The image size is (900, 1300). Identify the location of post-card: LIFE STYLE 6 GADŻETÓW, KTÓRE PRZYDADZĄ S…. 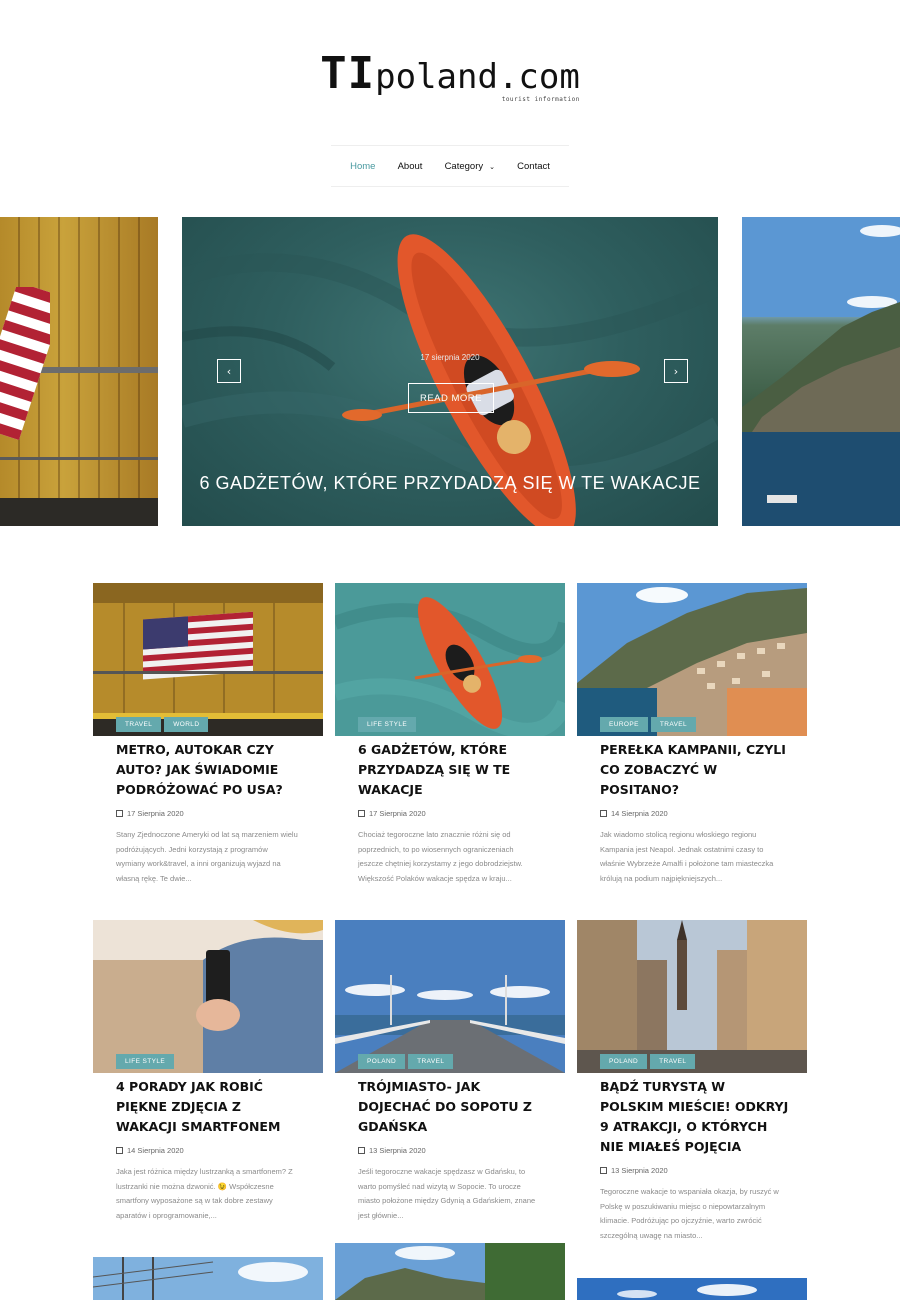
(450, 748).